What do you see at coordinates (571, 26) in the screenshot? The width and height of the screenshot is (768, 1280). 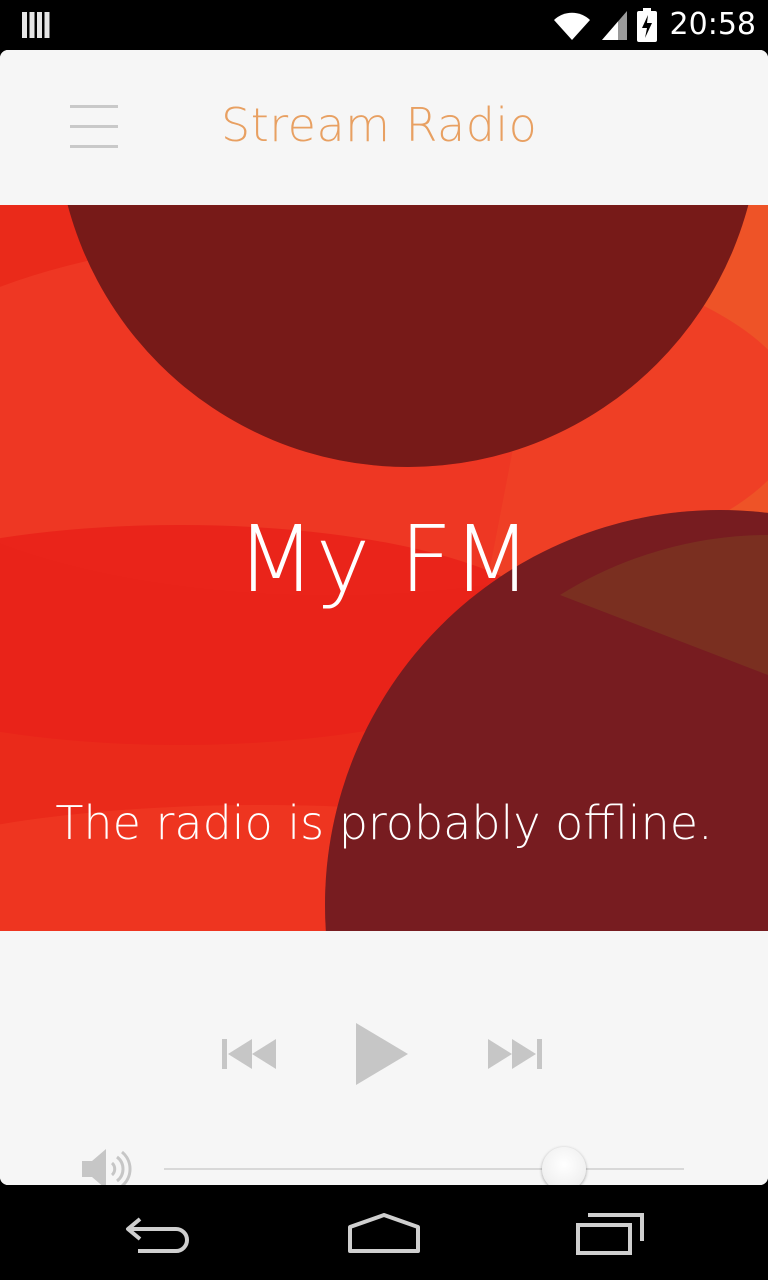 I see `wifi-icon` at bounding box center [571, 26].